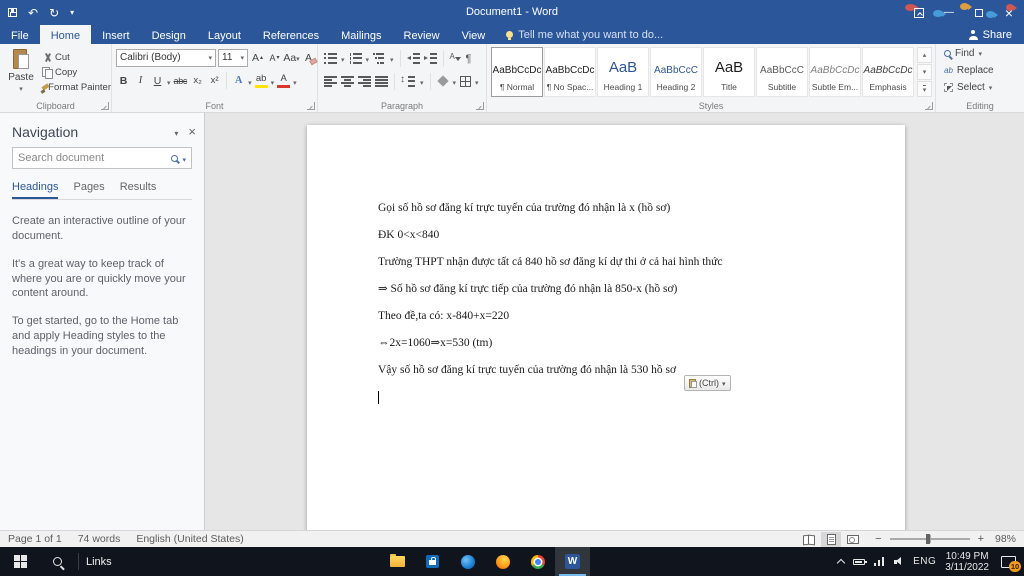  I want to click on font-color-dropdown-icon, so click(295, 81).